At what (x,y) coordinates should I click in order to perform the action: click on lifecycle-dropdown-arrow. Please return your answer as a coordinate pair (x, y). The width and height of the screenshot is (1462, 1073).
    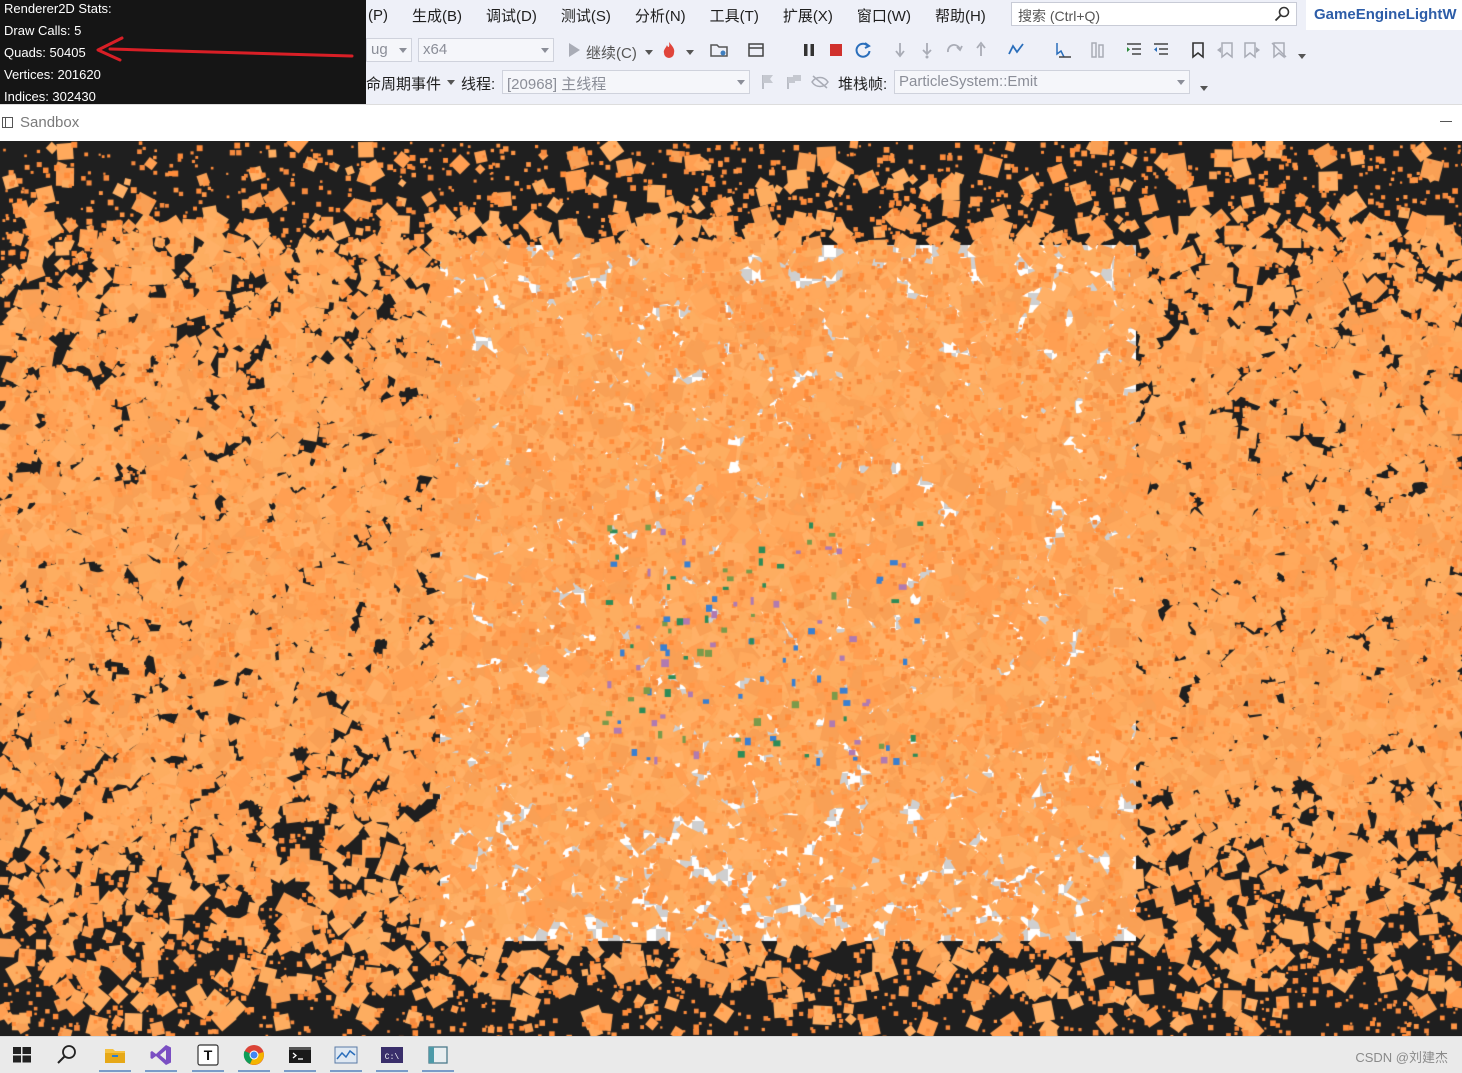
    Looking at the image, I should click on (451, 82).